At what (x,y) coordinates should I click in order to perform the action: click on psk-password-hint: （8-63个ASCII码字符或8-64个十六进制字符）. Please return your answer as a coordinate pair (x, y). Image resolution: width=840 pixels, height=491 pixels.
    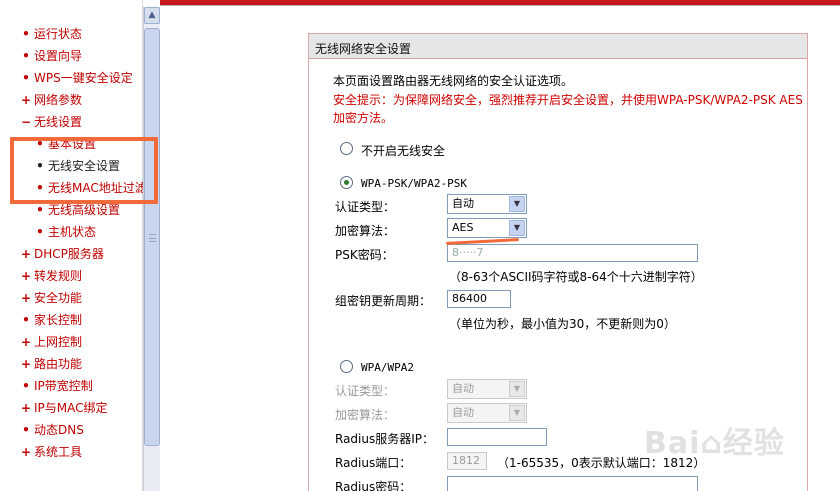
    Looking at the image, I should click on (576, 277).